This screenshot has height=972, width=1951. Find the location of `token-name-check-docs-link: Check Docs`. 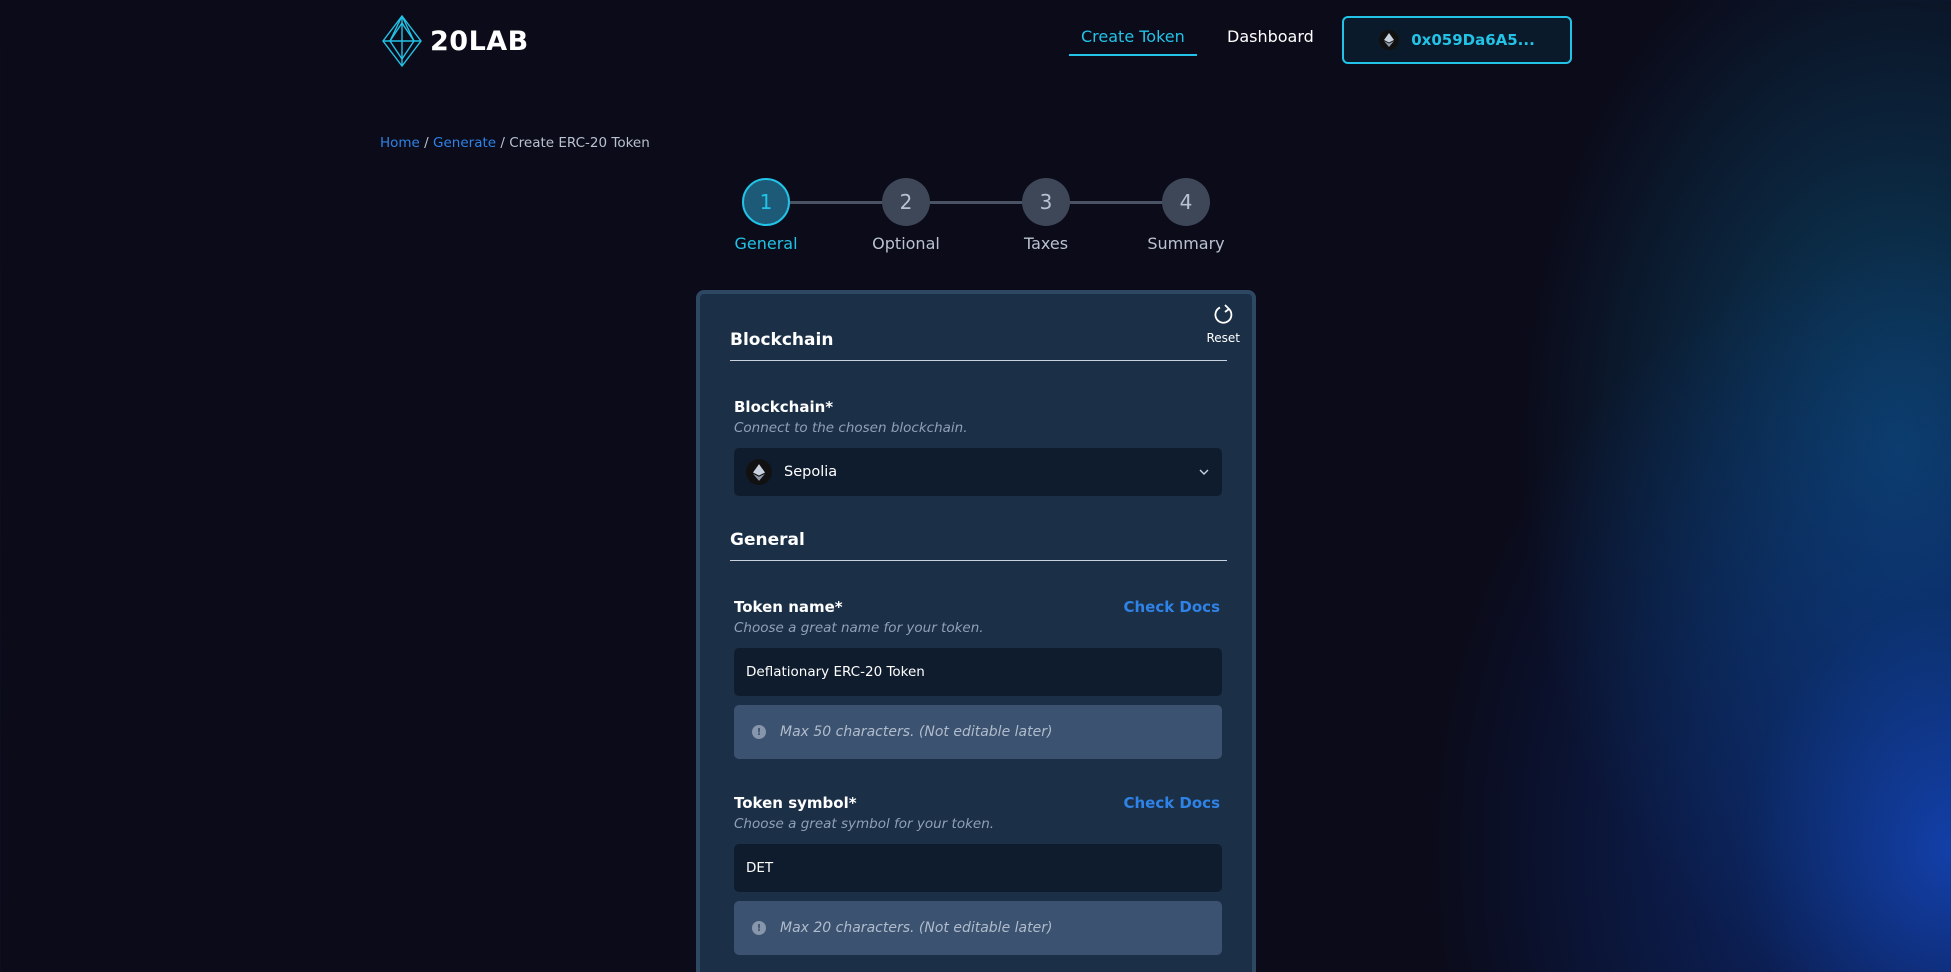

token-name-check-docs-link: Check Docs is located at coordinates (1171, 607).